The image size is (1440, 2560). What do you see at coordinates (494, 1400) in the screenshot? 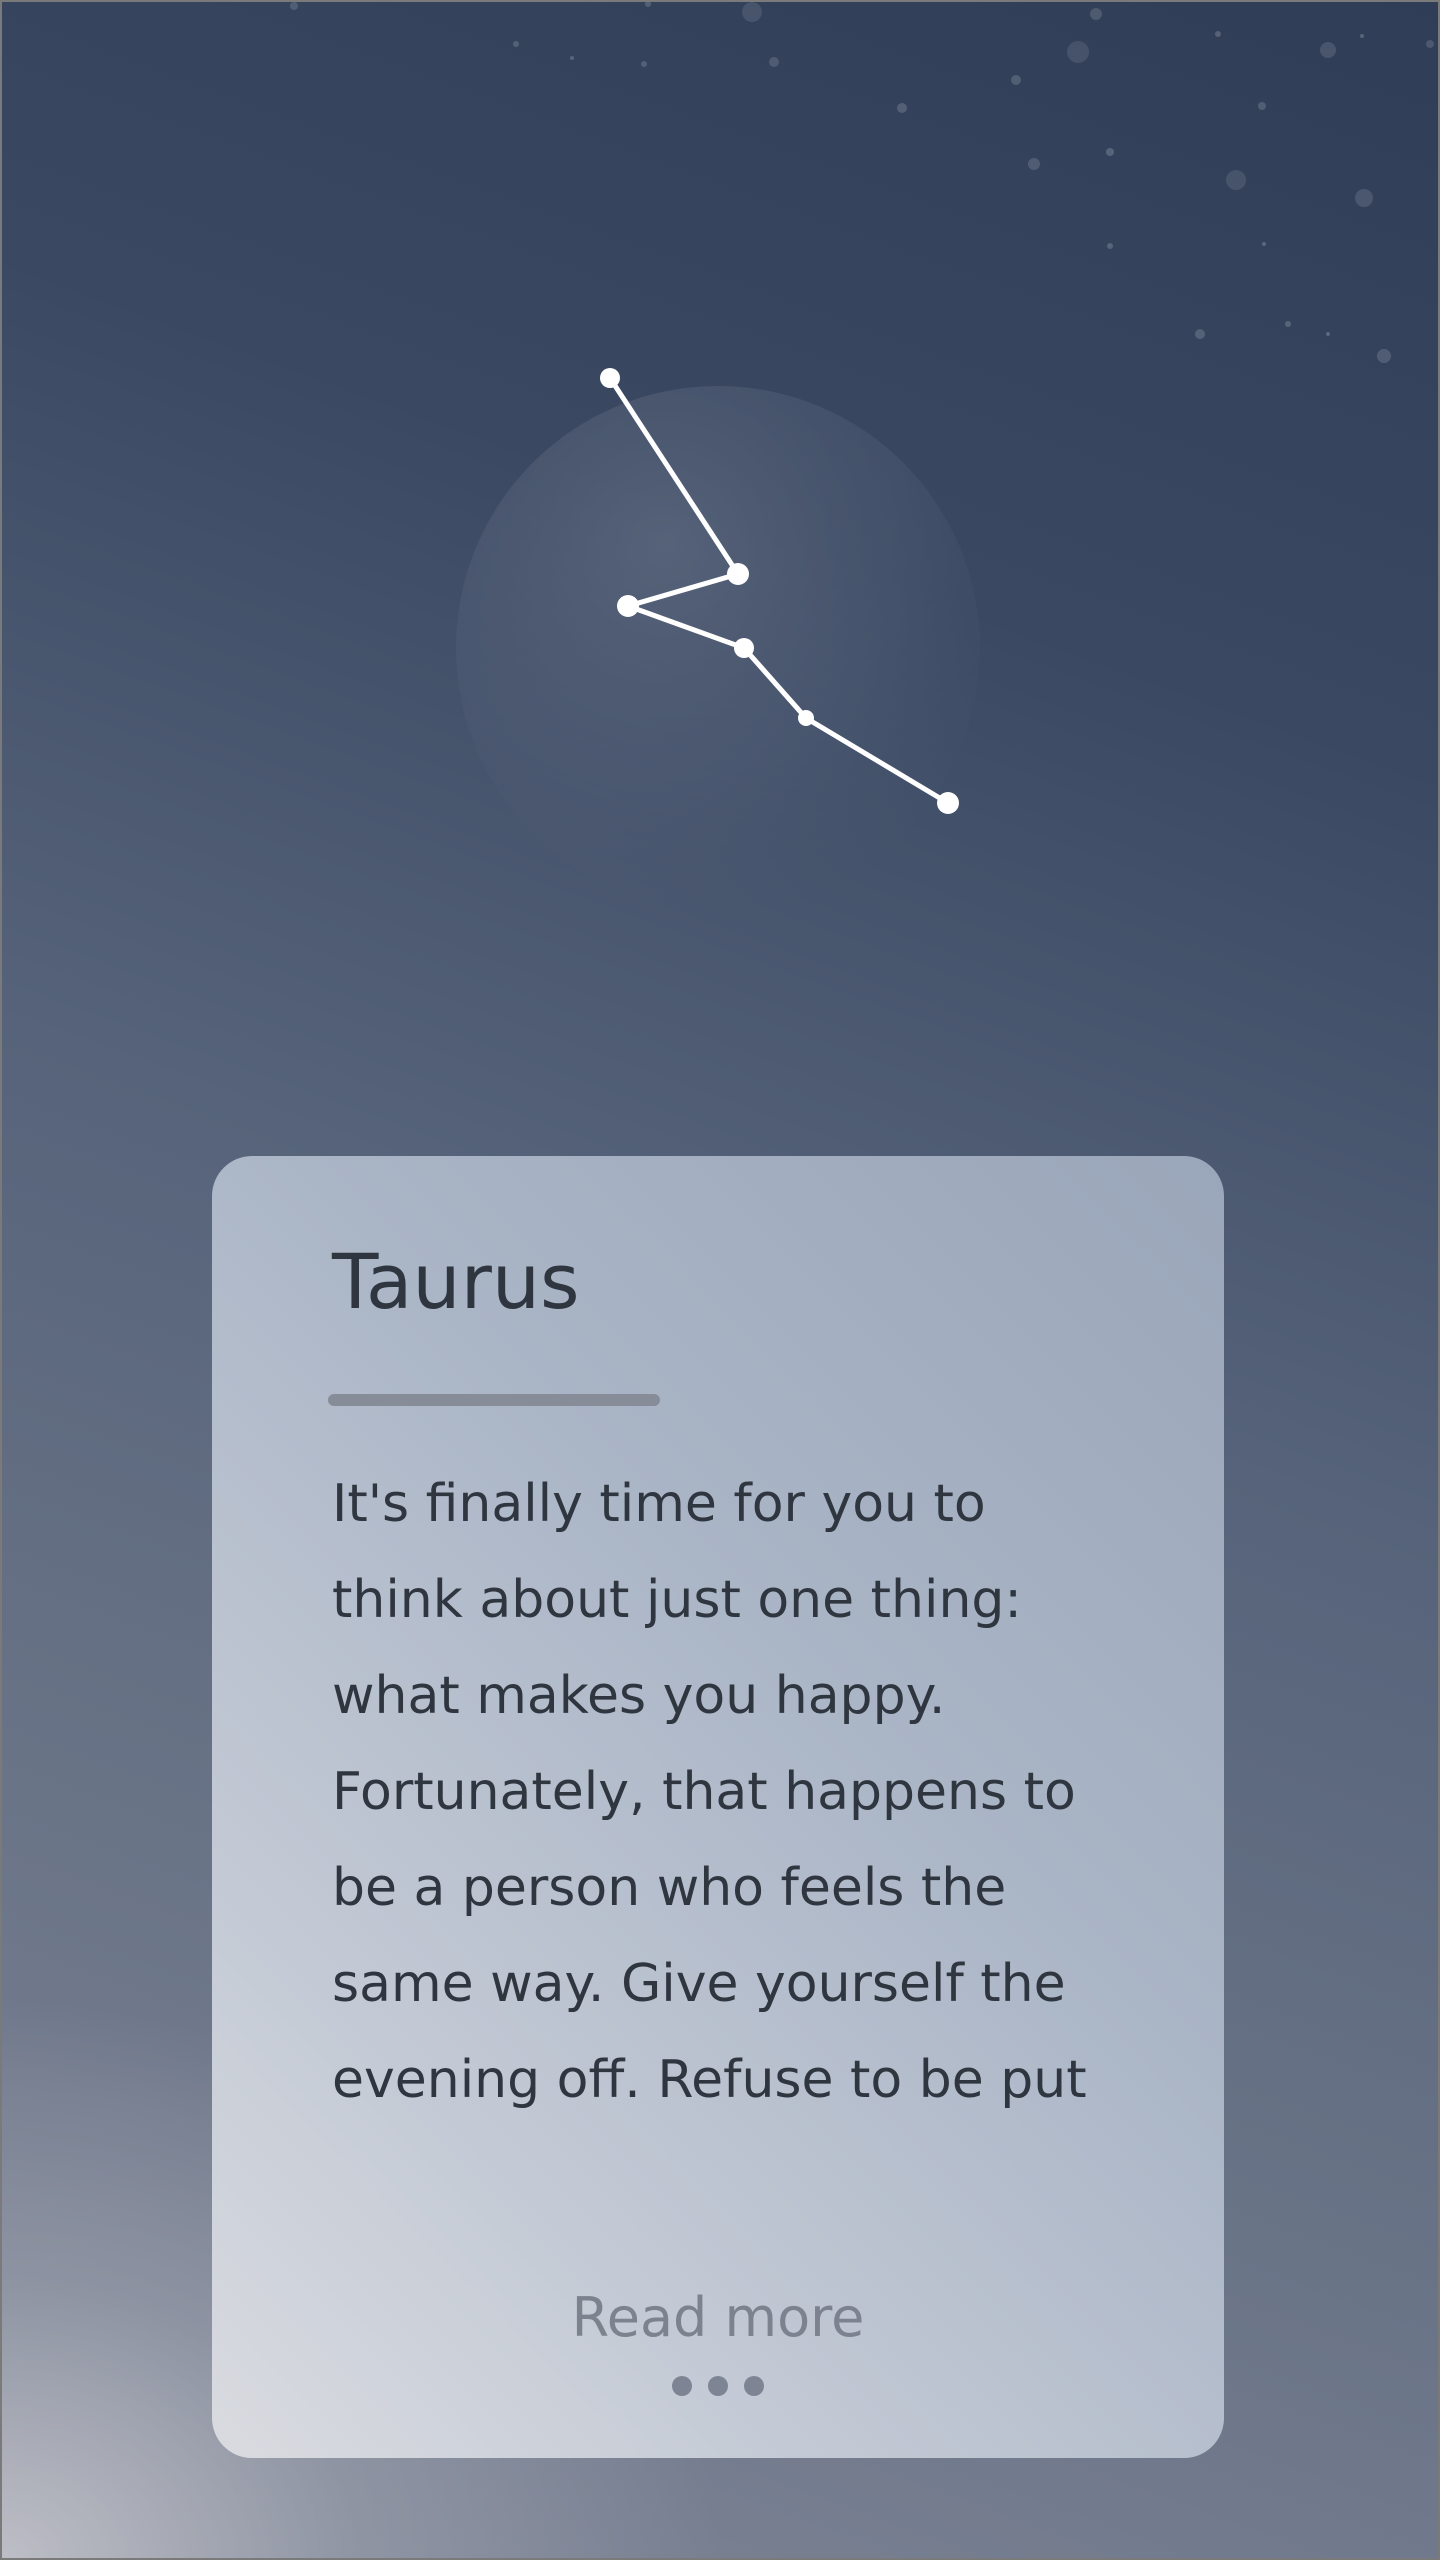
I see `title-divider` at bounding box center [494, 1400].